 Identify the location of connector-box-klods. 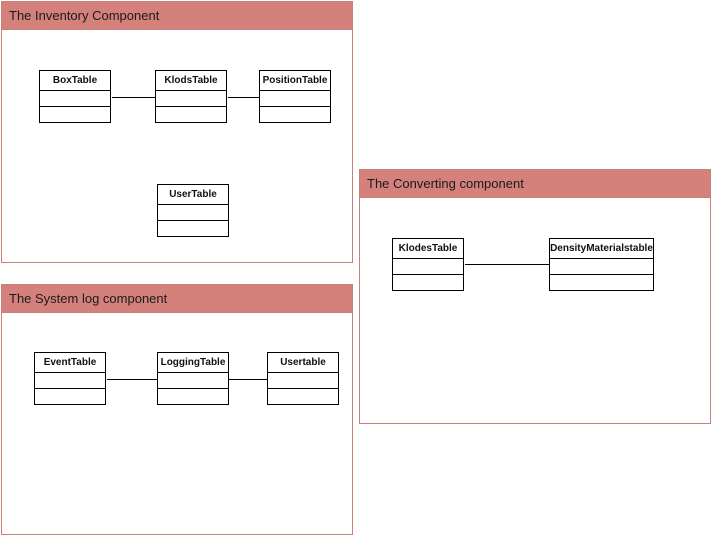
(134, 97).